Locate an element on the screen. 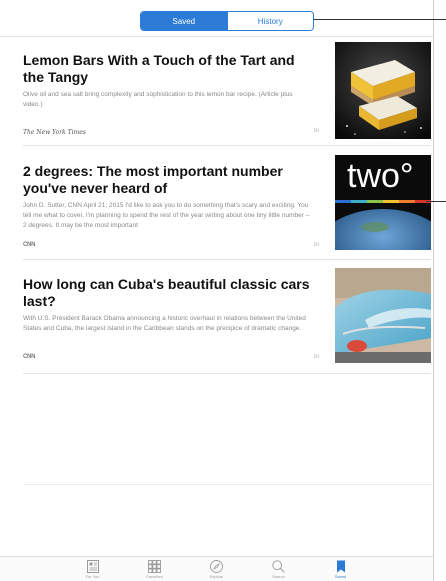  tab-explore: Explore is located at coordinates (217, 569).